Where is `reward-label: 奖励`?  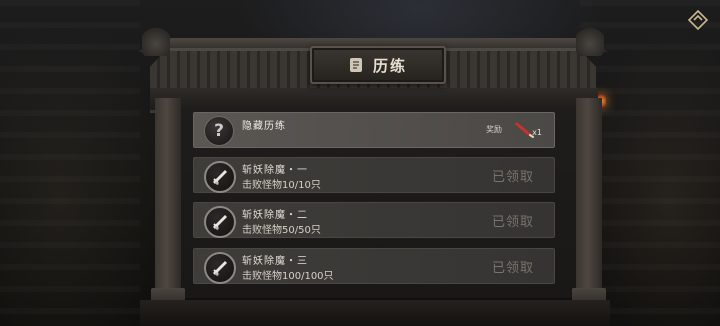
reward-label: 奖励 is located at coordinates (494, 129).